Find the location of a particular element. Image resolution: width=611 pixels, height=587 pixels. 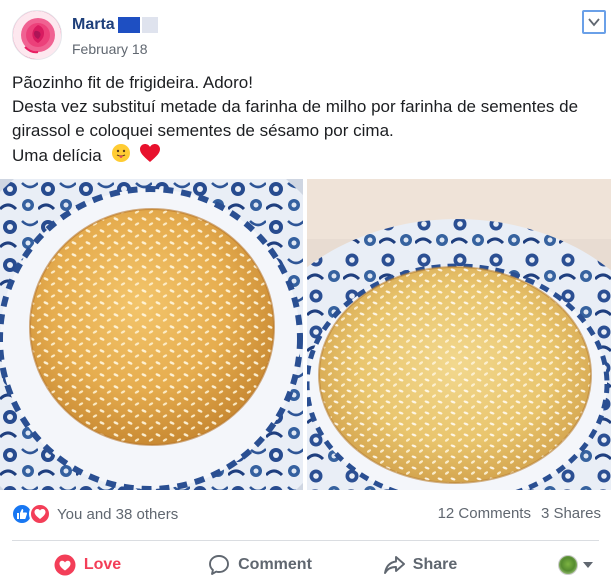

share-button: Share is located at coordinates (420, 565).